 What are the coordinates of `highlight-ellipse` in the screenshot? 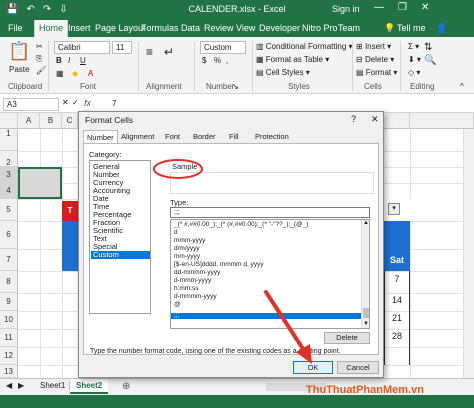 It's located at (178, 169).